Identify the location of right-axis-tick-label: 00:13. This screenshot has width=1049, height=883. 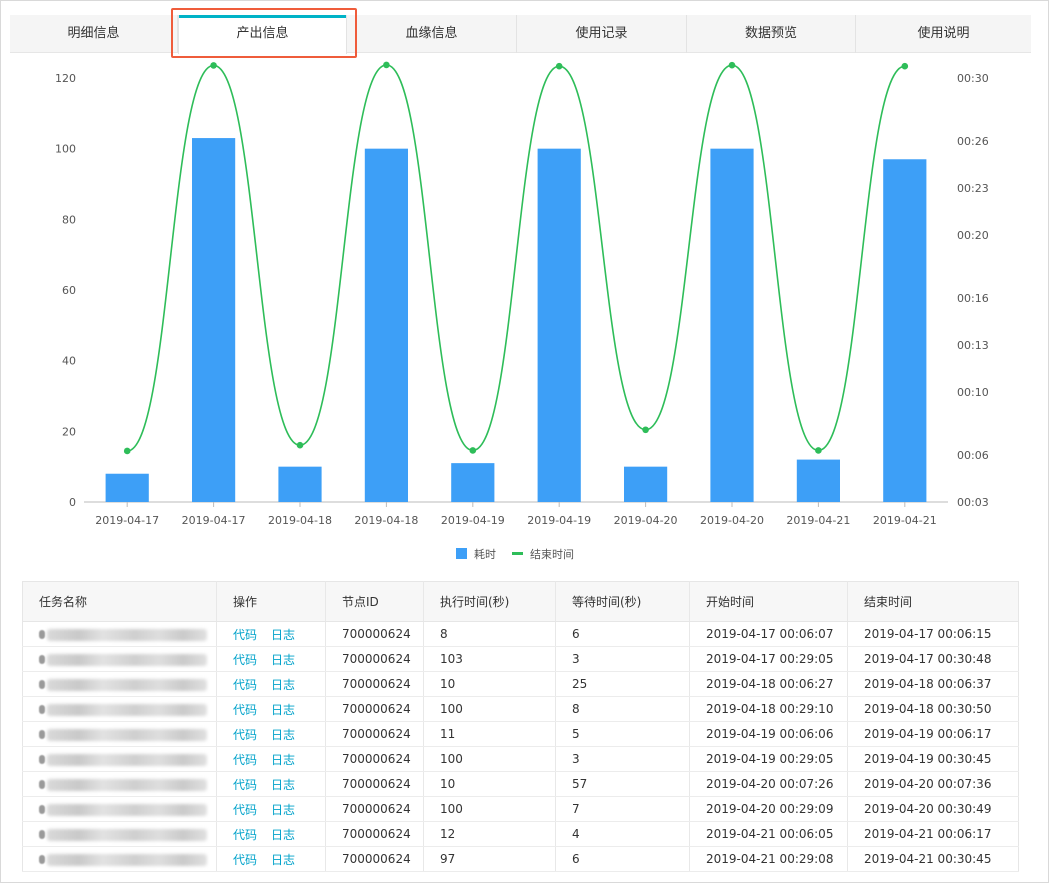
(973, 345).